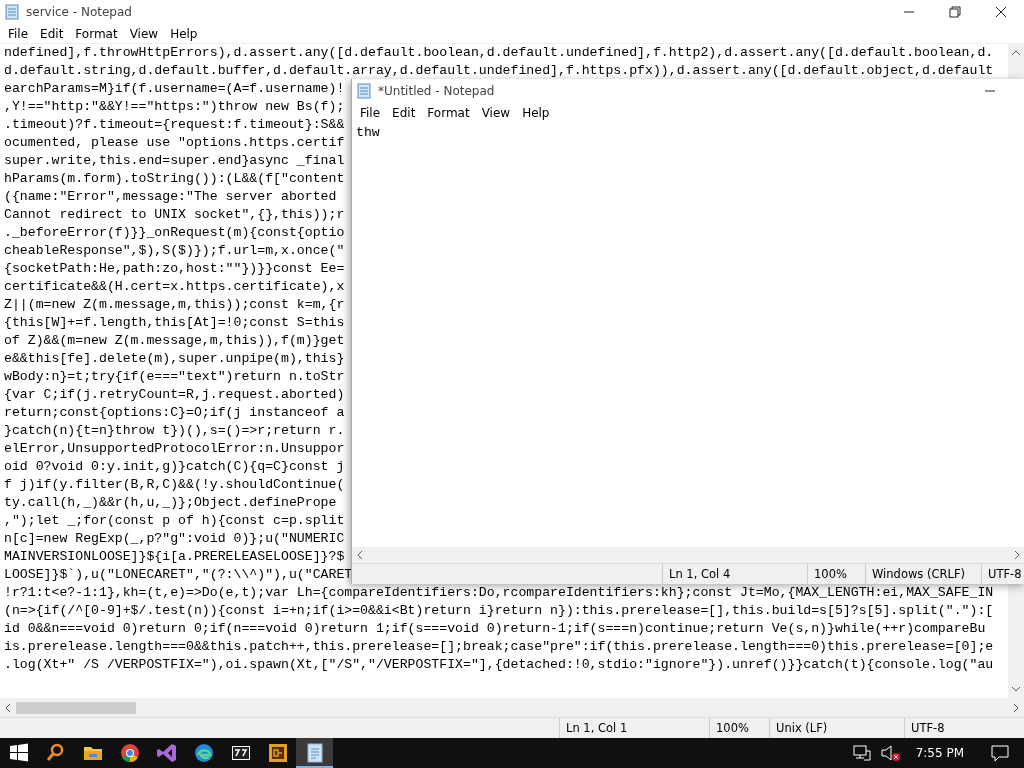 This screenshot has width=1024, height=768. I want to click on code-line: MAINVERSIONLOOSE]}${i[a.PRERELEASELOOSE]}?$, so click(174, 557).